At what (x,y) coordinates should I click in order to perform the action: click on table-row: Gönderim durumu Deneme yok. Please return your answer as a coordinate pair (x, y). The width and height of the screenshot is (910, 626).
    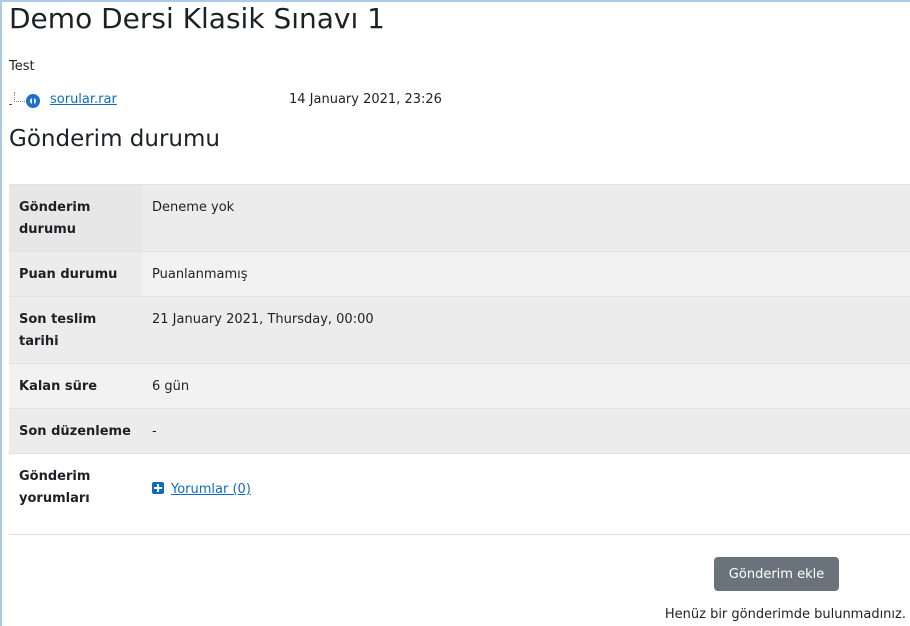
    Looking at the image, I should click on (459, 218).